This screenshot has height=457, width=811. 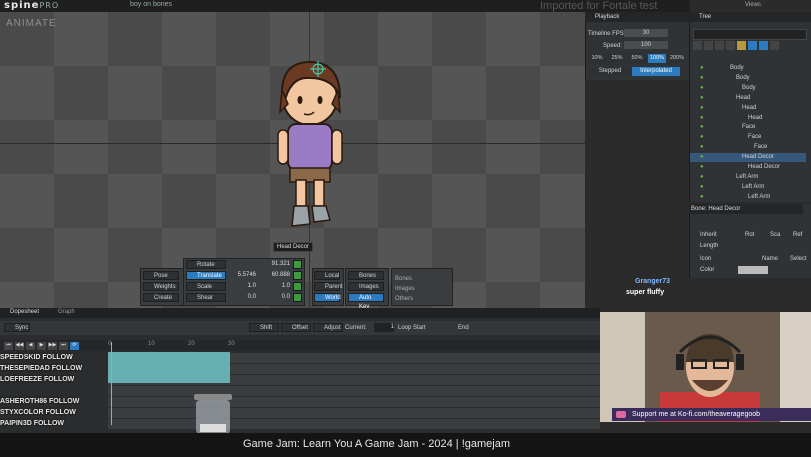 What do you see at coordinates (770, 259) in the screenshot?
I see `name-toggle: Name` at bounding box center [770, 259].